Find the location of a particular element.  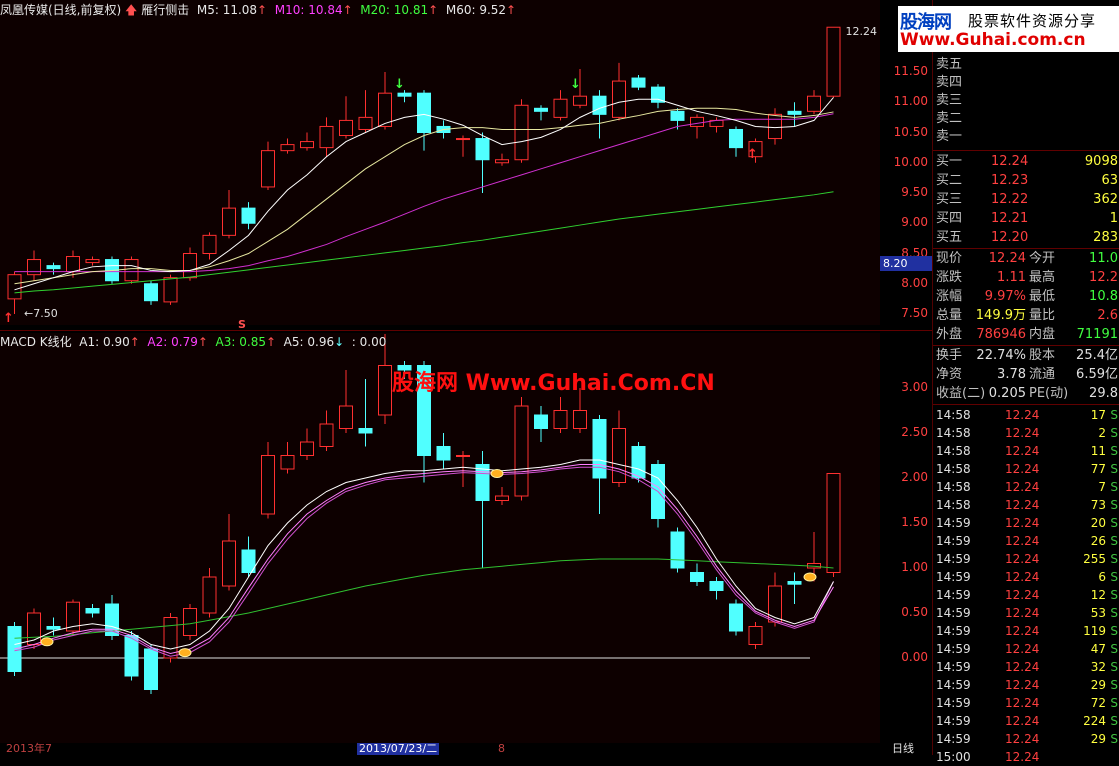

tick-row: 14:58 12.24 2 S is located at coordinates (1026, 433).